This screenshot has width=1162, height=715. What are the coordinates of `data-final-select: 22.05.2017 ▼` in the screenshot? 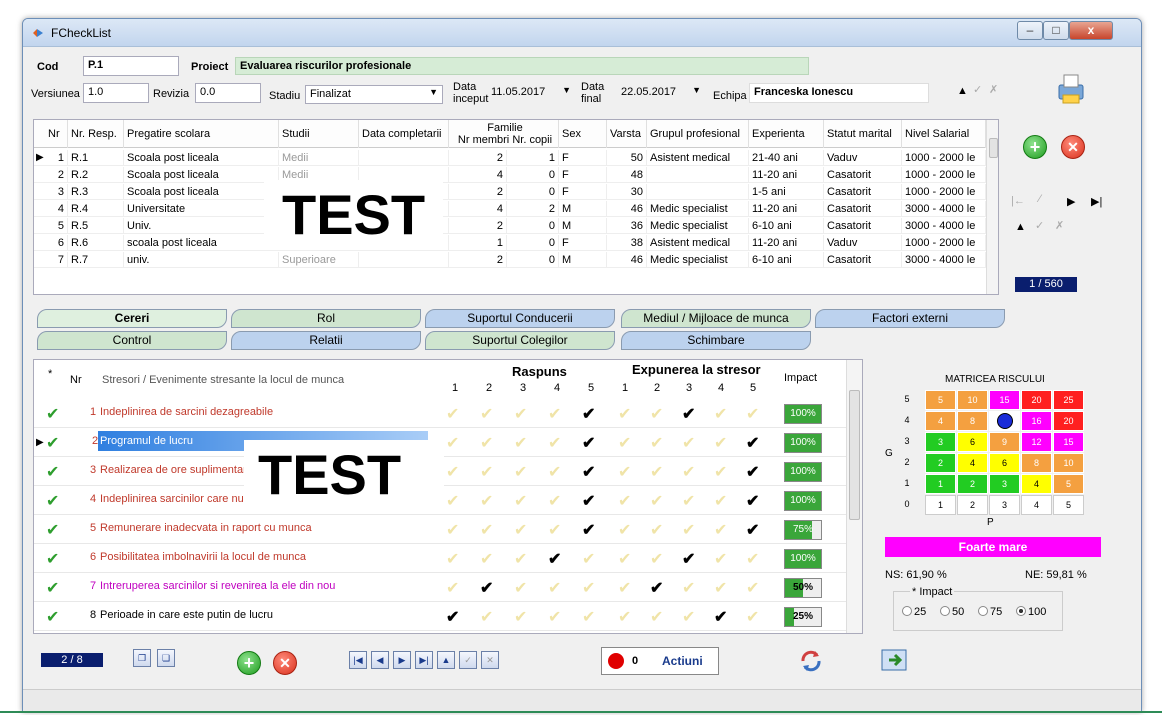 It's located at (661, 94).